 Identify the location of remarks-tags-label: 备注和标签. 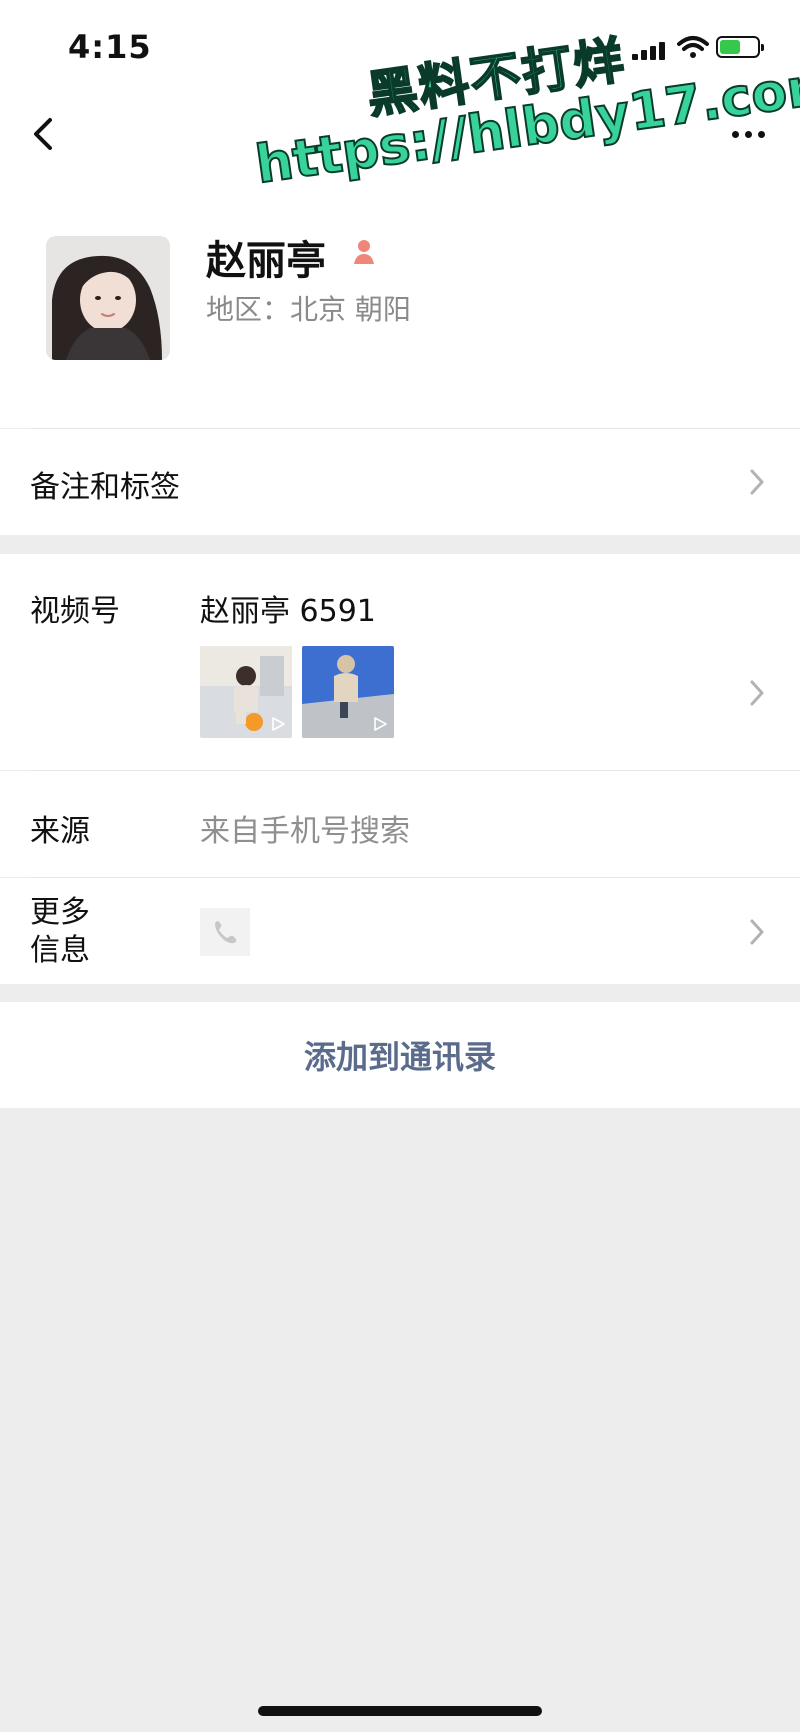
(105, 487).